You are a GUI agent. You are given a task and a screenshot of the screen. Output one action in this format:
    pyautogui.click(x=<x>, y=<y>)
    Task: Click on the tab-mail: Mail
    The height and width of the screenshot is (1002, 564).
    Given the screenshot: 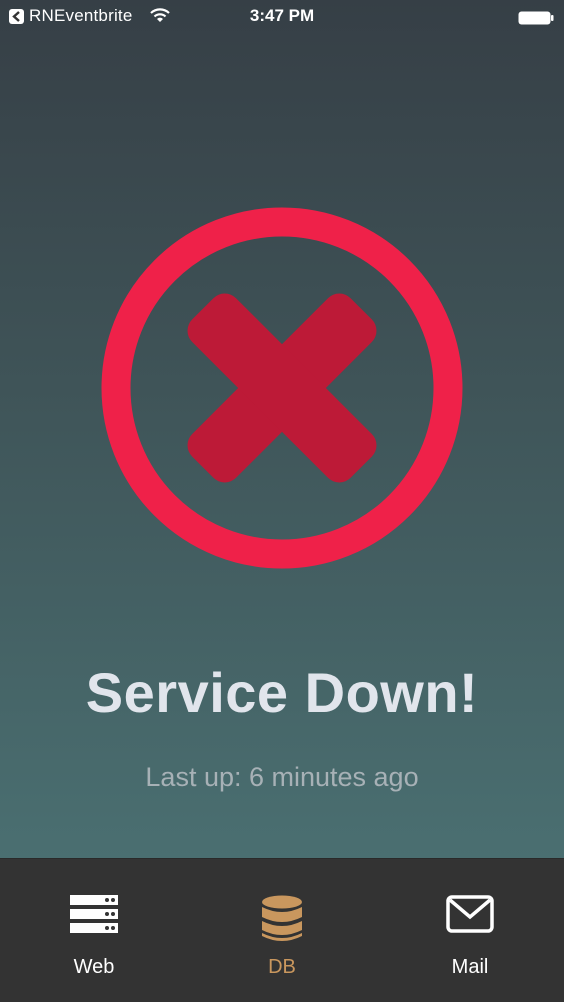 What is the action you would take?
    pyautogui.click(x=470, y=930)
    